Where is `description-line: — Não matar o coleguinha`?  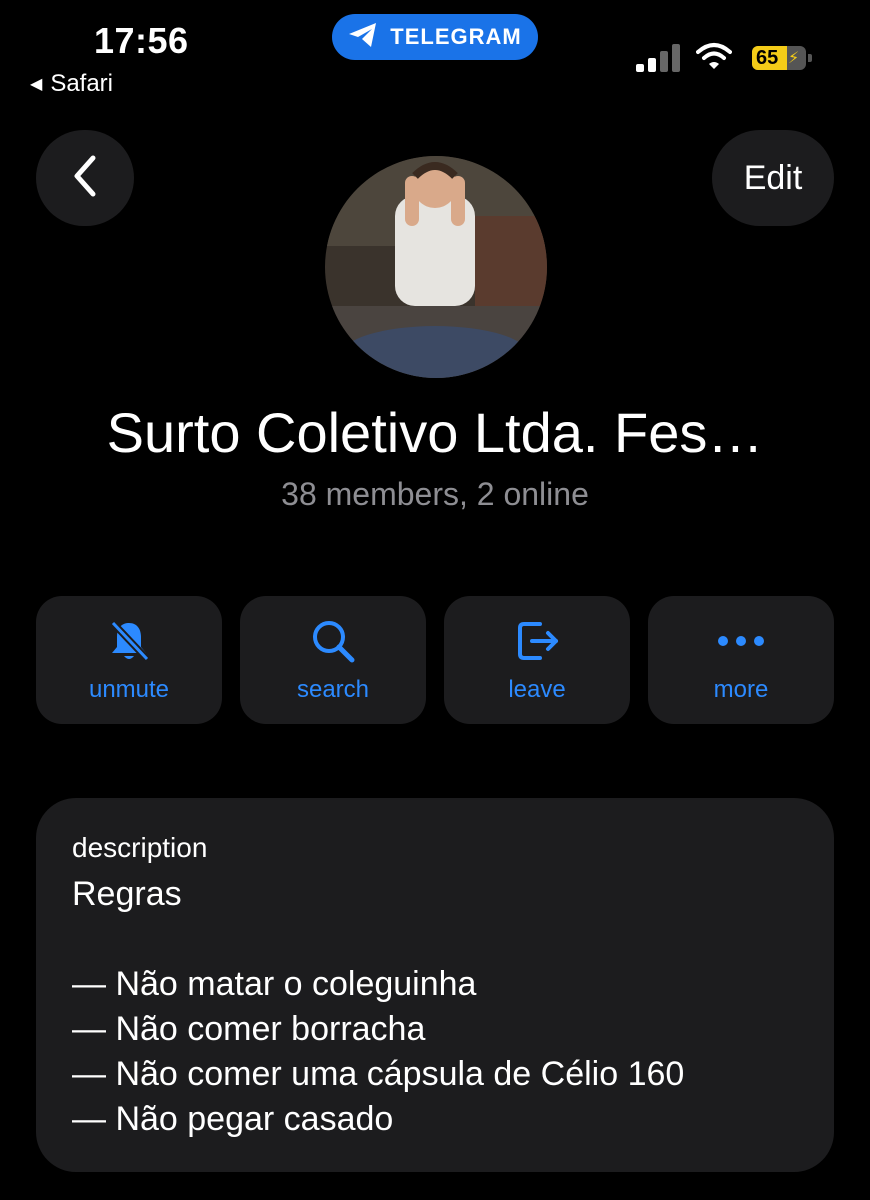
description-line: — Não matar o coleguinha is located at coordinates (274, 984).